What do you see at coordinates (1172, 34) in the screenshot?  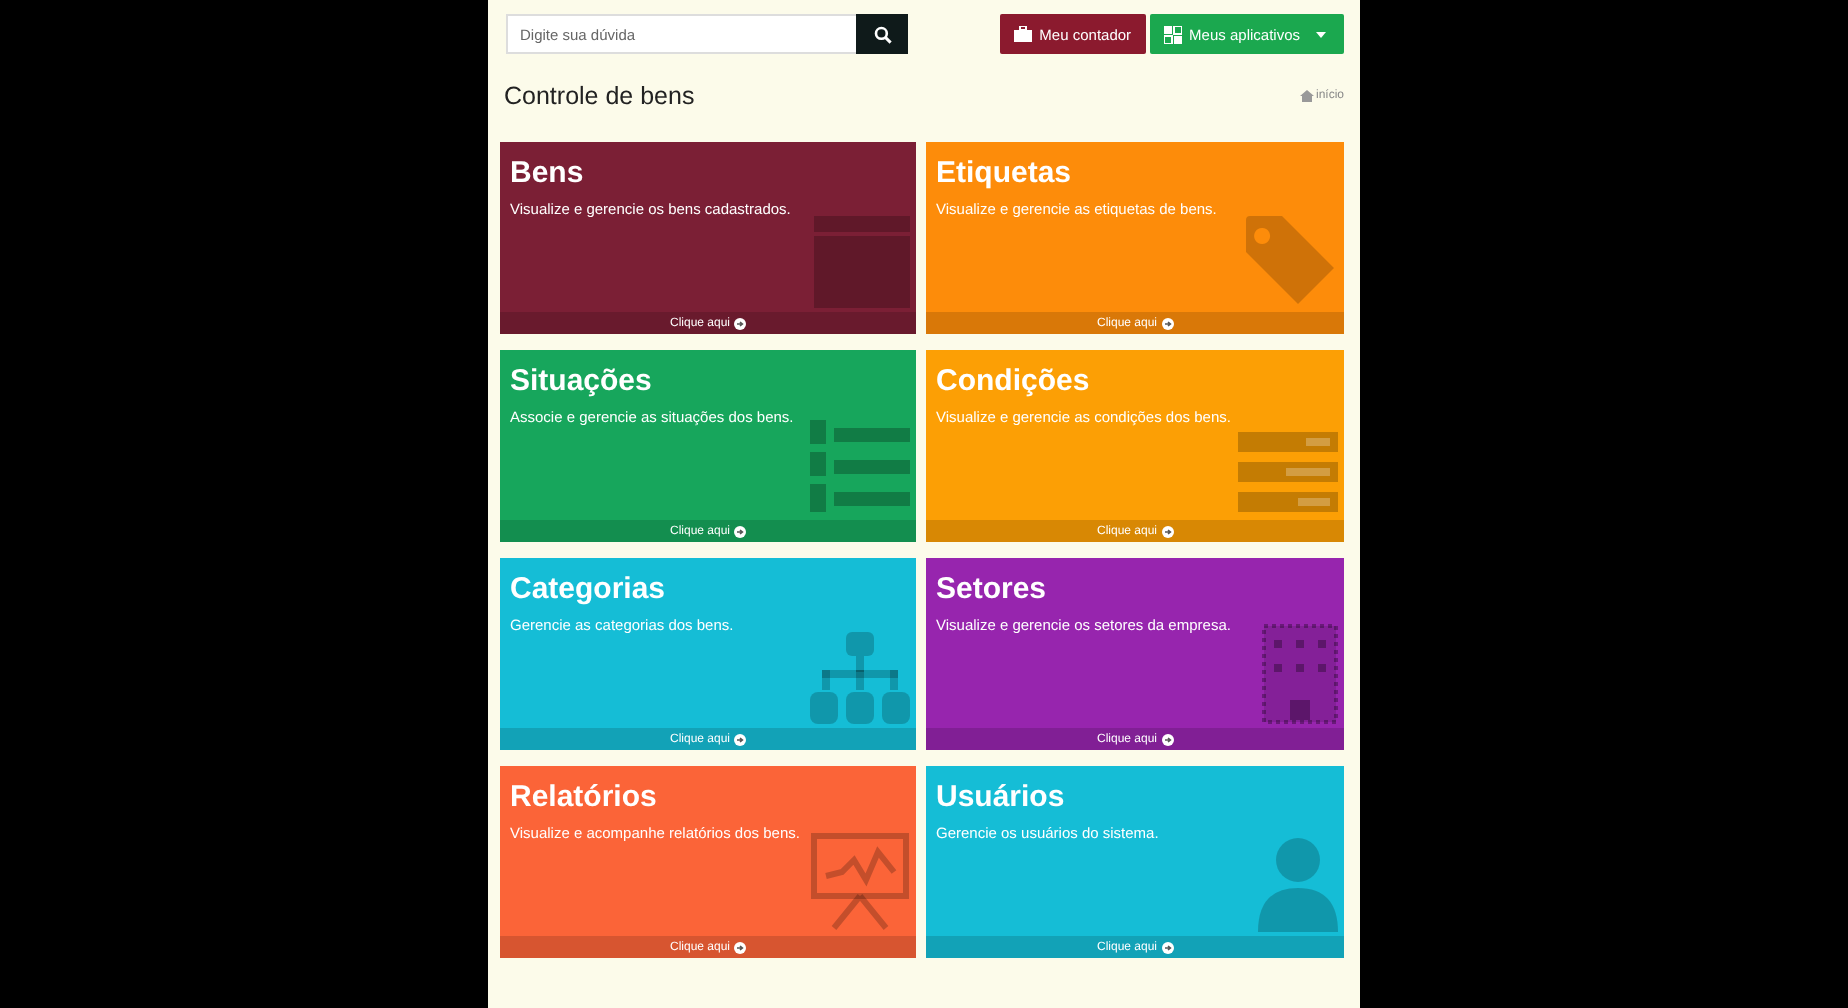 I see `apps-icon` at bounding box center [1172, 34].